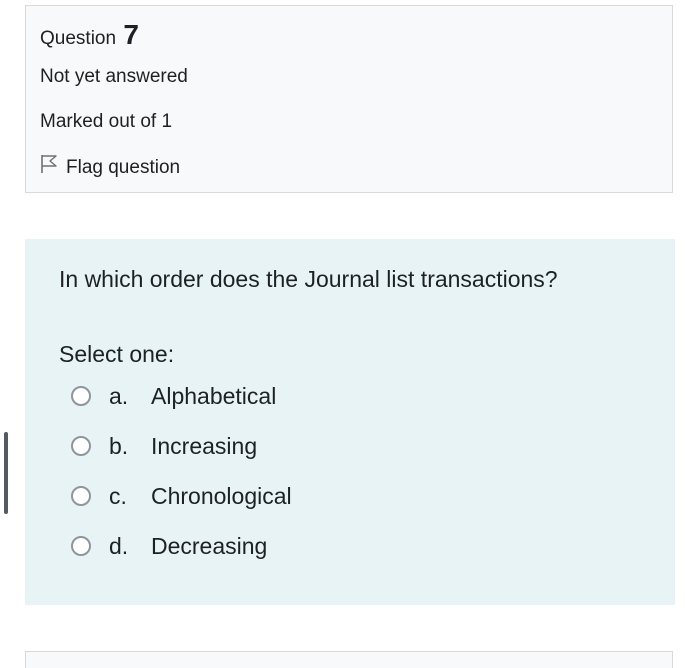 This screenshot has width=700, height=668. I want to click on question-label: Question, so click(78, 38).